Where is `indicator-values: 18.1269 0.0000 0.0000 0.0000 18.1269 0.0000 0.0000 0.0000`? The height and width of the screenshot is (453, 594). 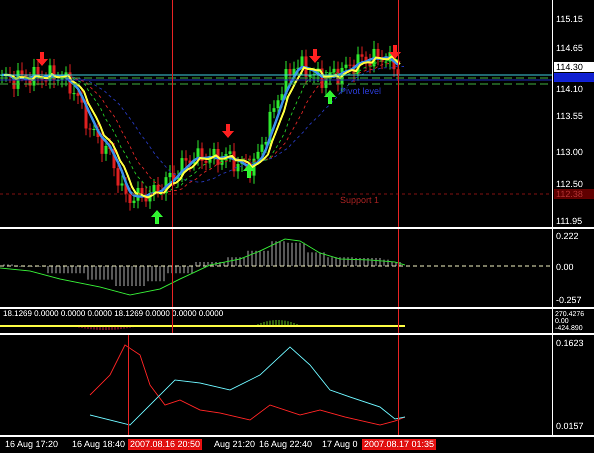
indicator-values: 18.1269 0.0000 0.0000 0.0000 18.1269 0.0000 0.0000 0.0000 is located at coordinates (113, 313).